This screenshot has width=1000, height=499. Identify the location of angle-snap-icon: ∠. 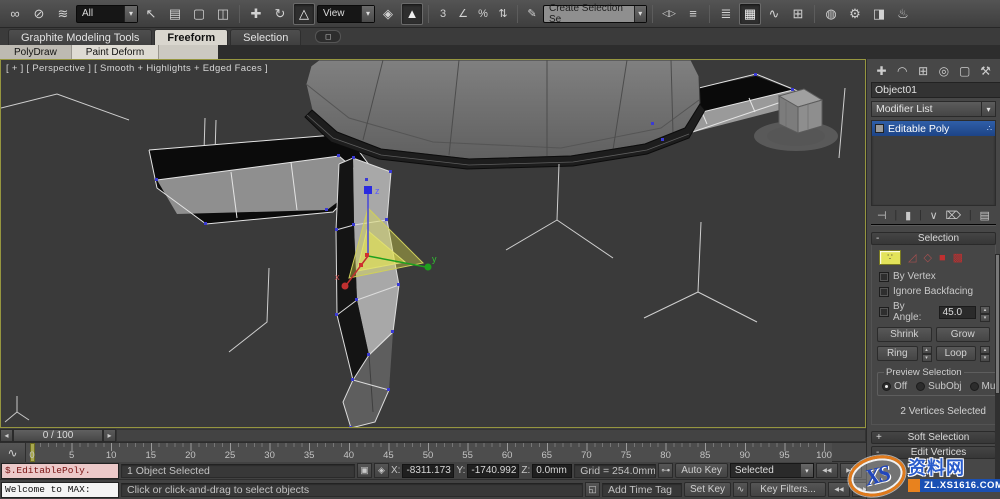
(463, 14).